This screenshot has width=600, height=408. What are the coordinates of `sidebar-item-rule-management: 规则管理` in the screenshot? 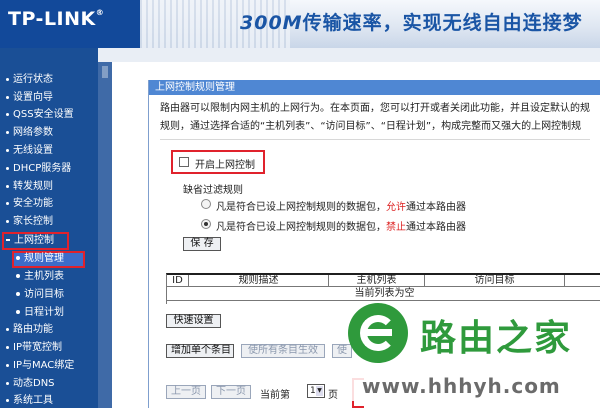 It's located at (40, 259).